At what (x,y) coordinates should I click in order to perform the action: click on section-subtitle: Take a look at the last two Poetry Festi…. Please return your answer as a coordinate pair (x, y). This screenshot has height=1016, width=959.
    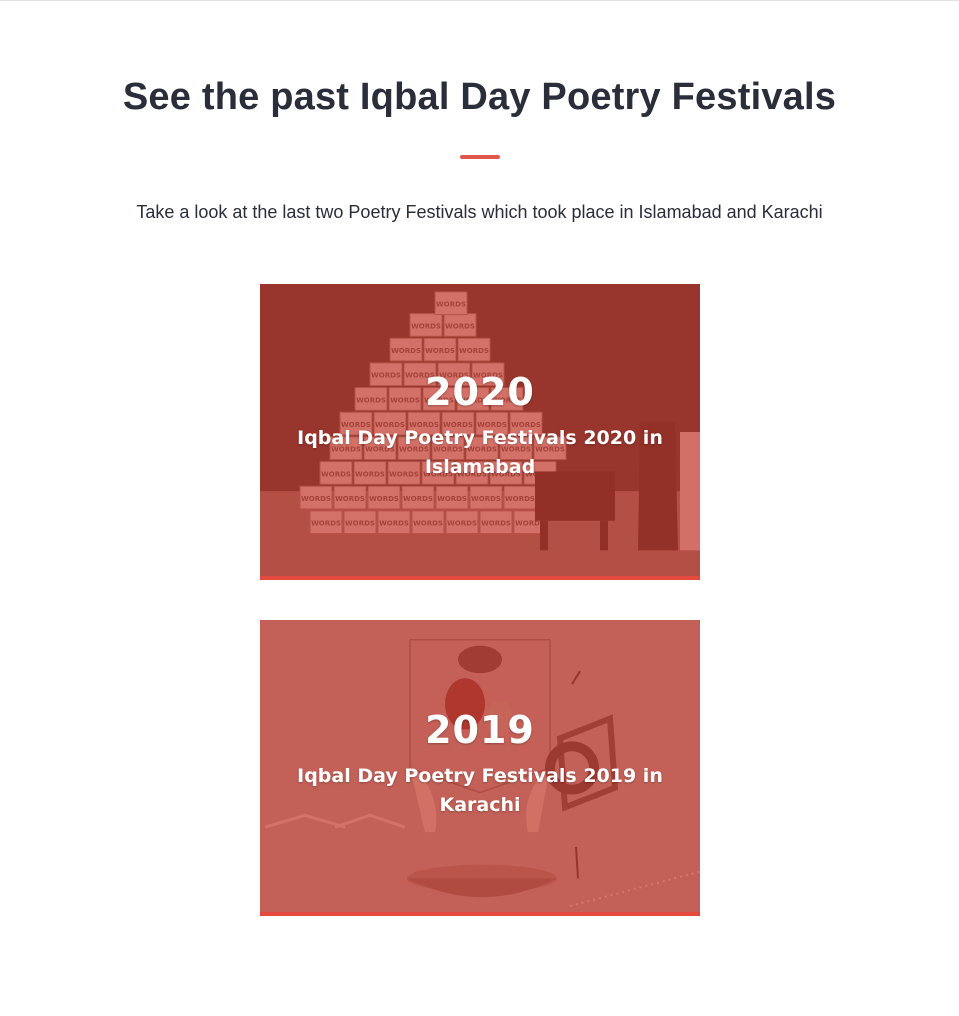
    Looking at the image, I should click on (479, 212).